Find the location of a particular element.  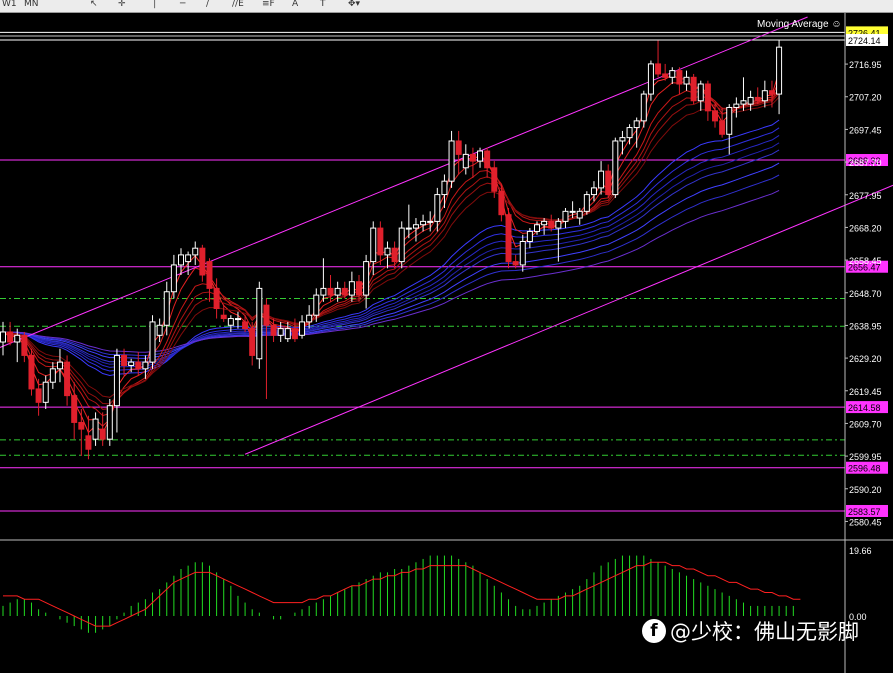

oscillator-axis-label: 19.66 is located at coordinates (860, 551).